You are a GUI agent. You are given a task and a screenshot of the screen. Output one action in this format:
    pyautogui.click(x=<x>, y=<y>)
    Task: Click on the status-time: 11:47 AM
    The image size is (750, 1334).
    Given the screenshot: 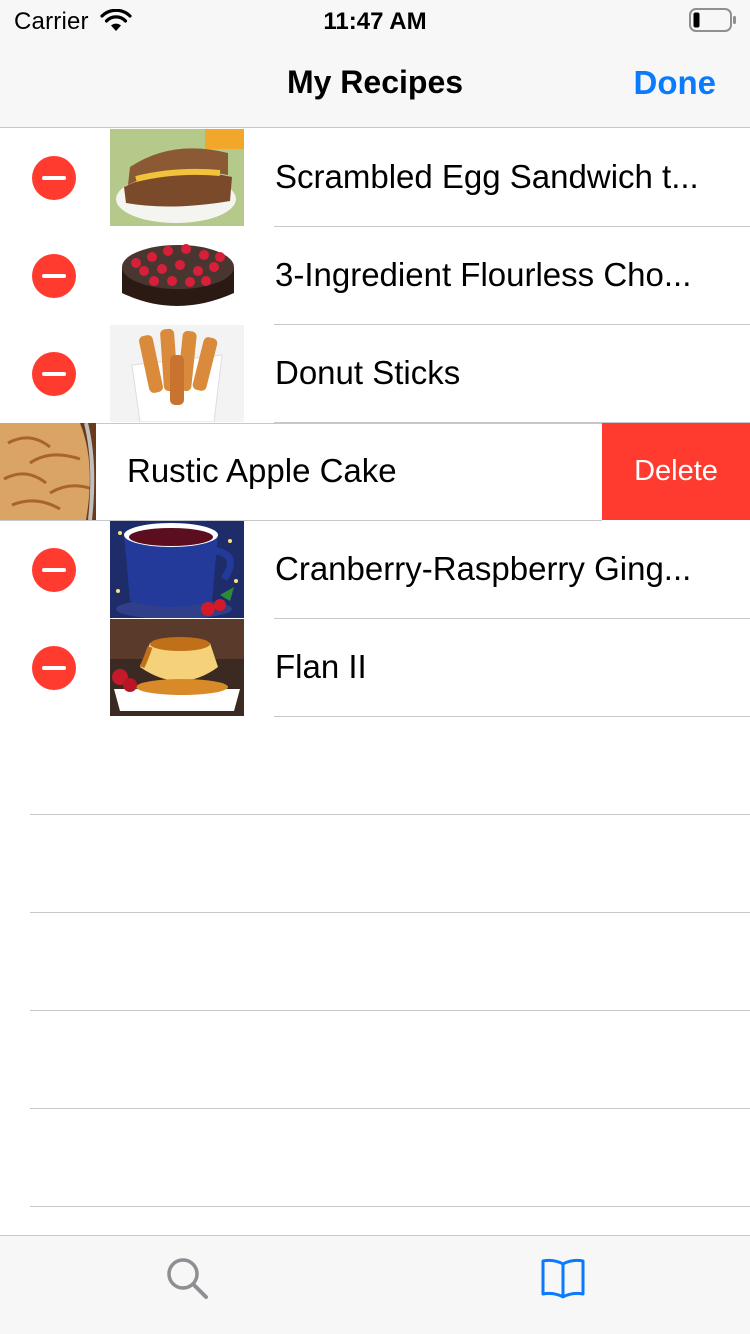 What is the action you would take?
    pyautogui.click(x=375, y=21)
    